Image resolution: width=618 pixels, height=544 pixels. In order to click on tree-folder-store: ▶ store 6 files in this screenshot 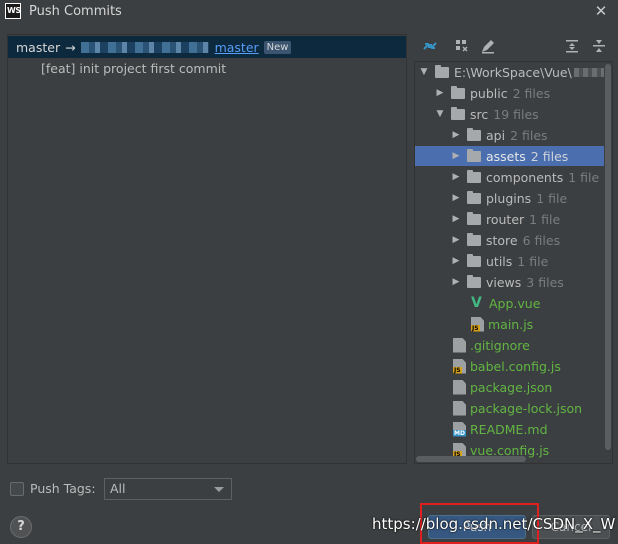, I will do `click(513, 240)`.